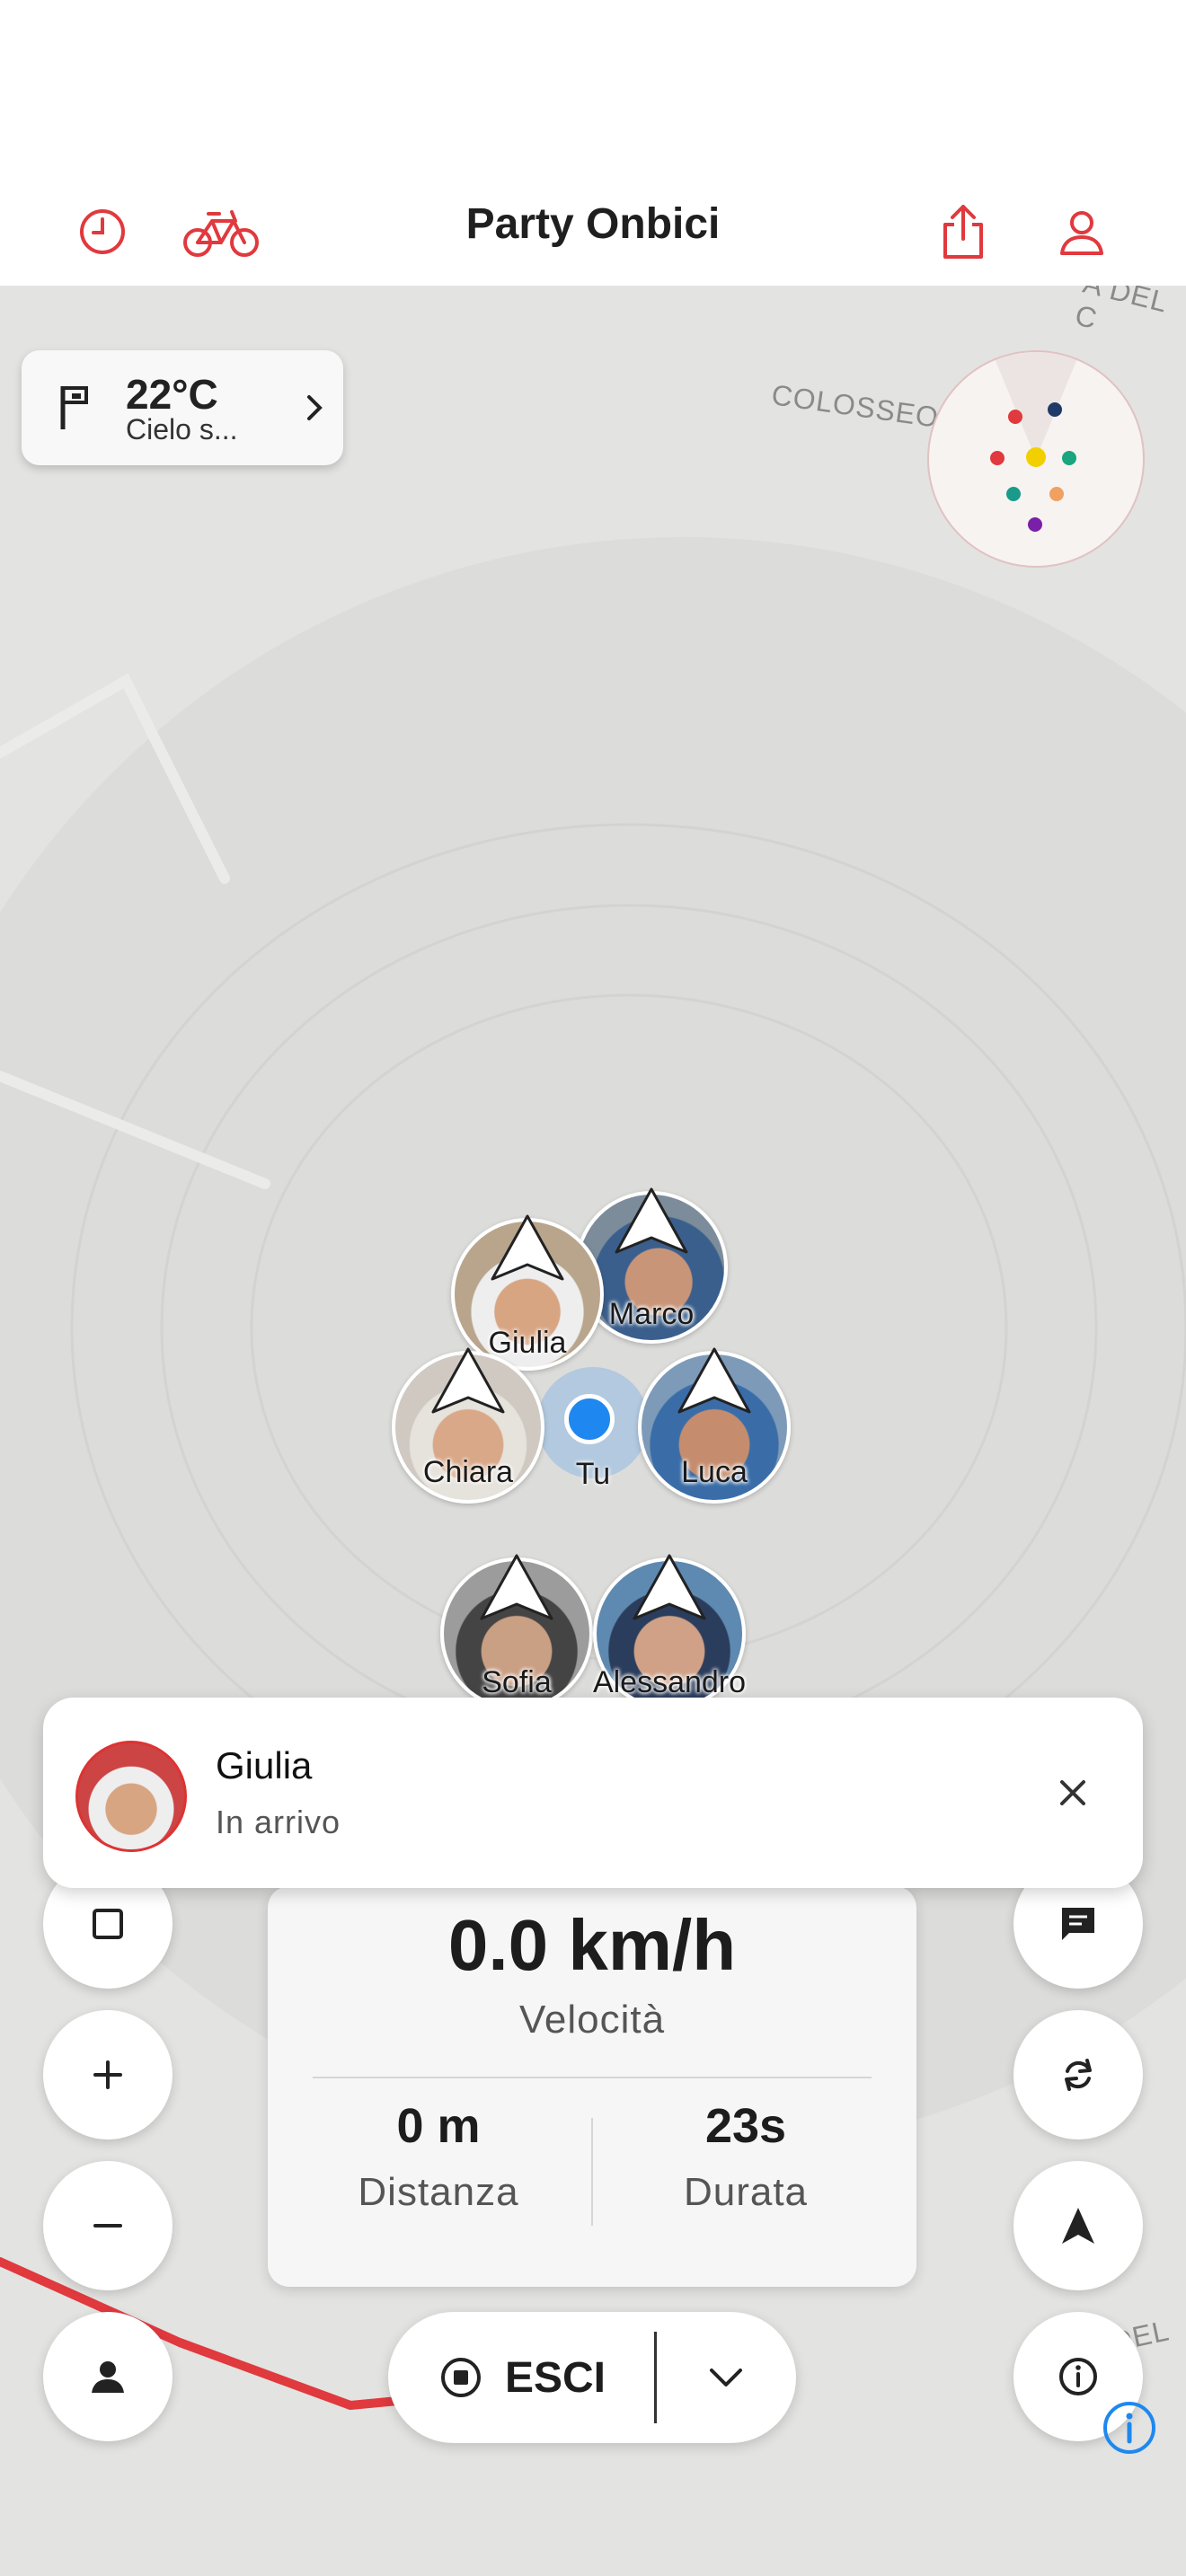  What do you see at coordinates (714, 1472) in the screenshot?
I see `rider-name: Luca` at bounding box center [714, 1472].